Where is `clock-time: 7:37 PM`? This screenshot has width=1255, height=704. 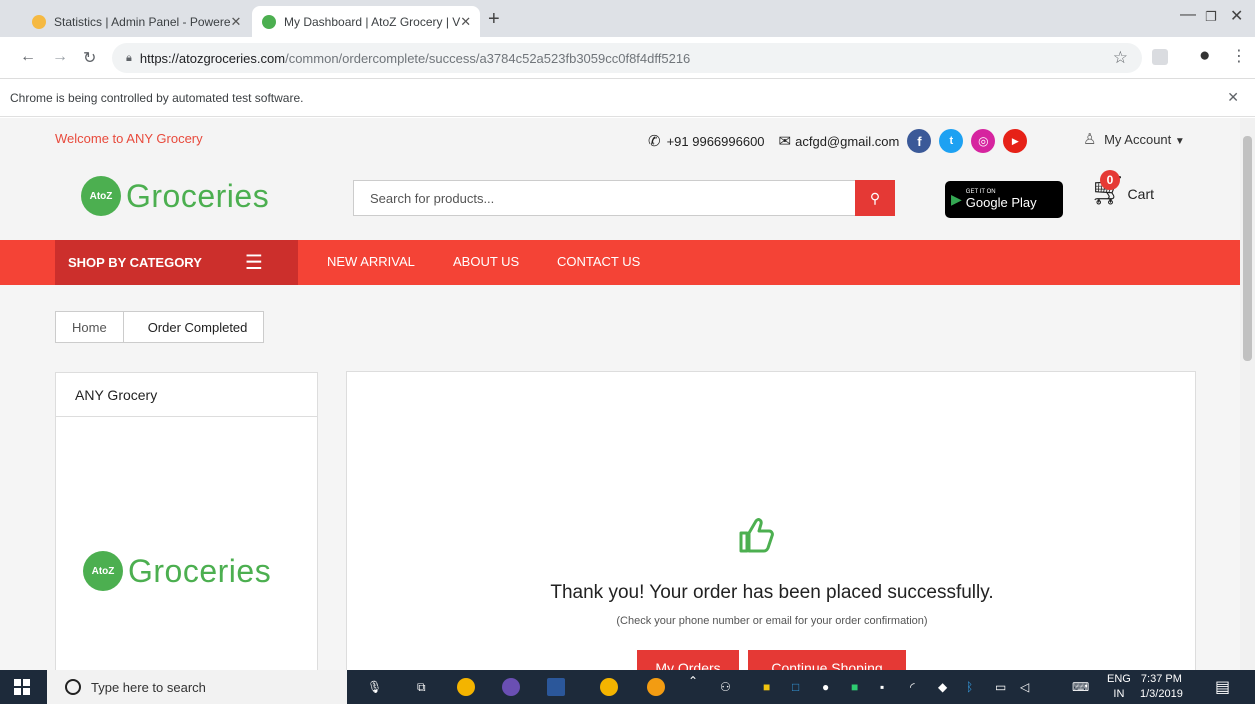
clock-time: 7:37 PM is located at coordinates (1161, 679).